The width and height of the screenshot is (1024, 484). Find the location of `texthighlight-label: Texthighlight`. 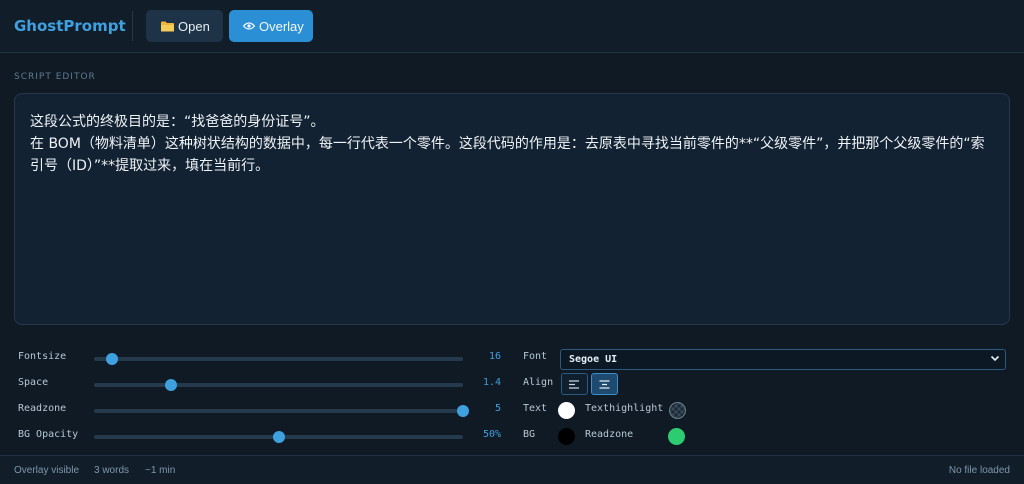

texthighlight-label: Texthighlight is located at coordinates (624, 408).